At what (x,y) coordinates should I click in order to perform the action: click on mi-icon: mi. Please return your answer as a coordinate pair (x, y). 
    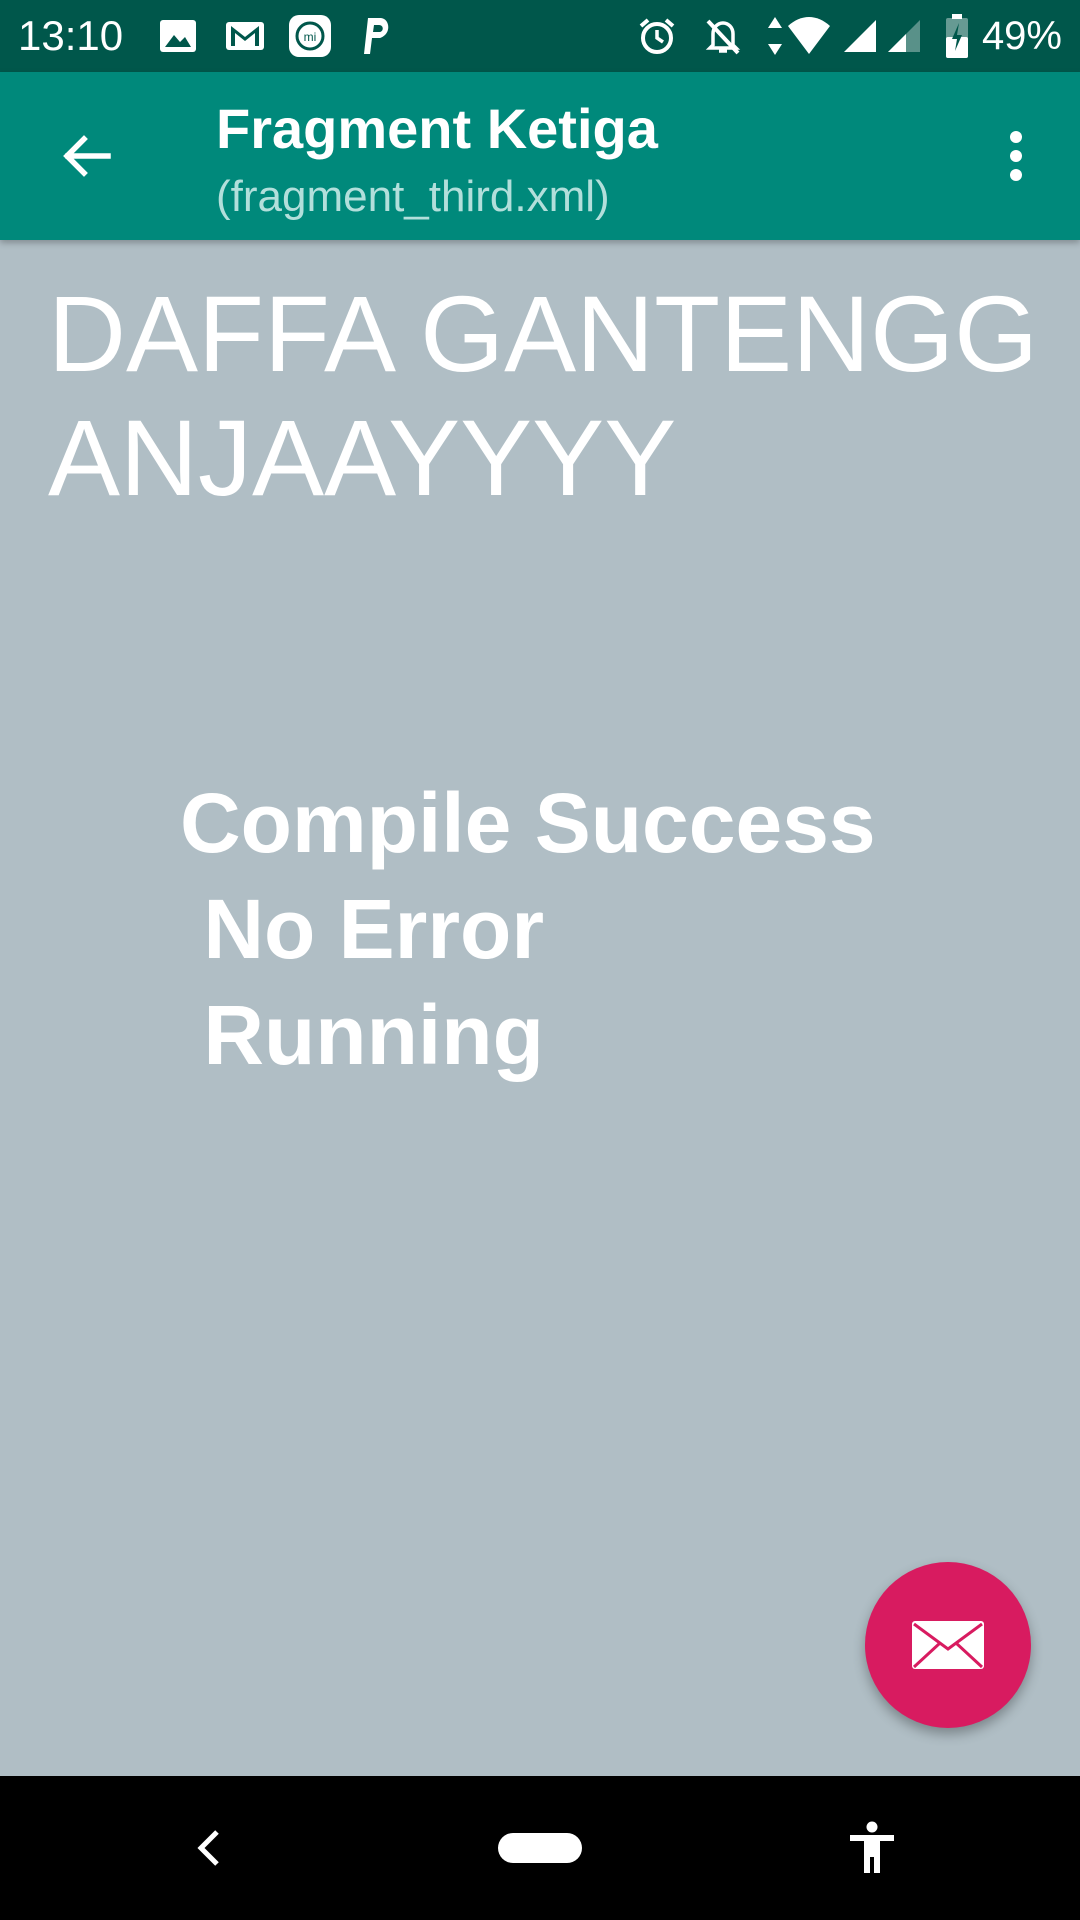
    Looking at the image, I should click on (310, 36).